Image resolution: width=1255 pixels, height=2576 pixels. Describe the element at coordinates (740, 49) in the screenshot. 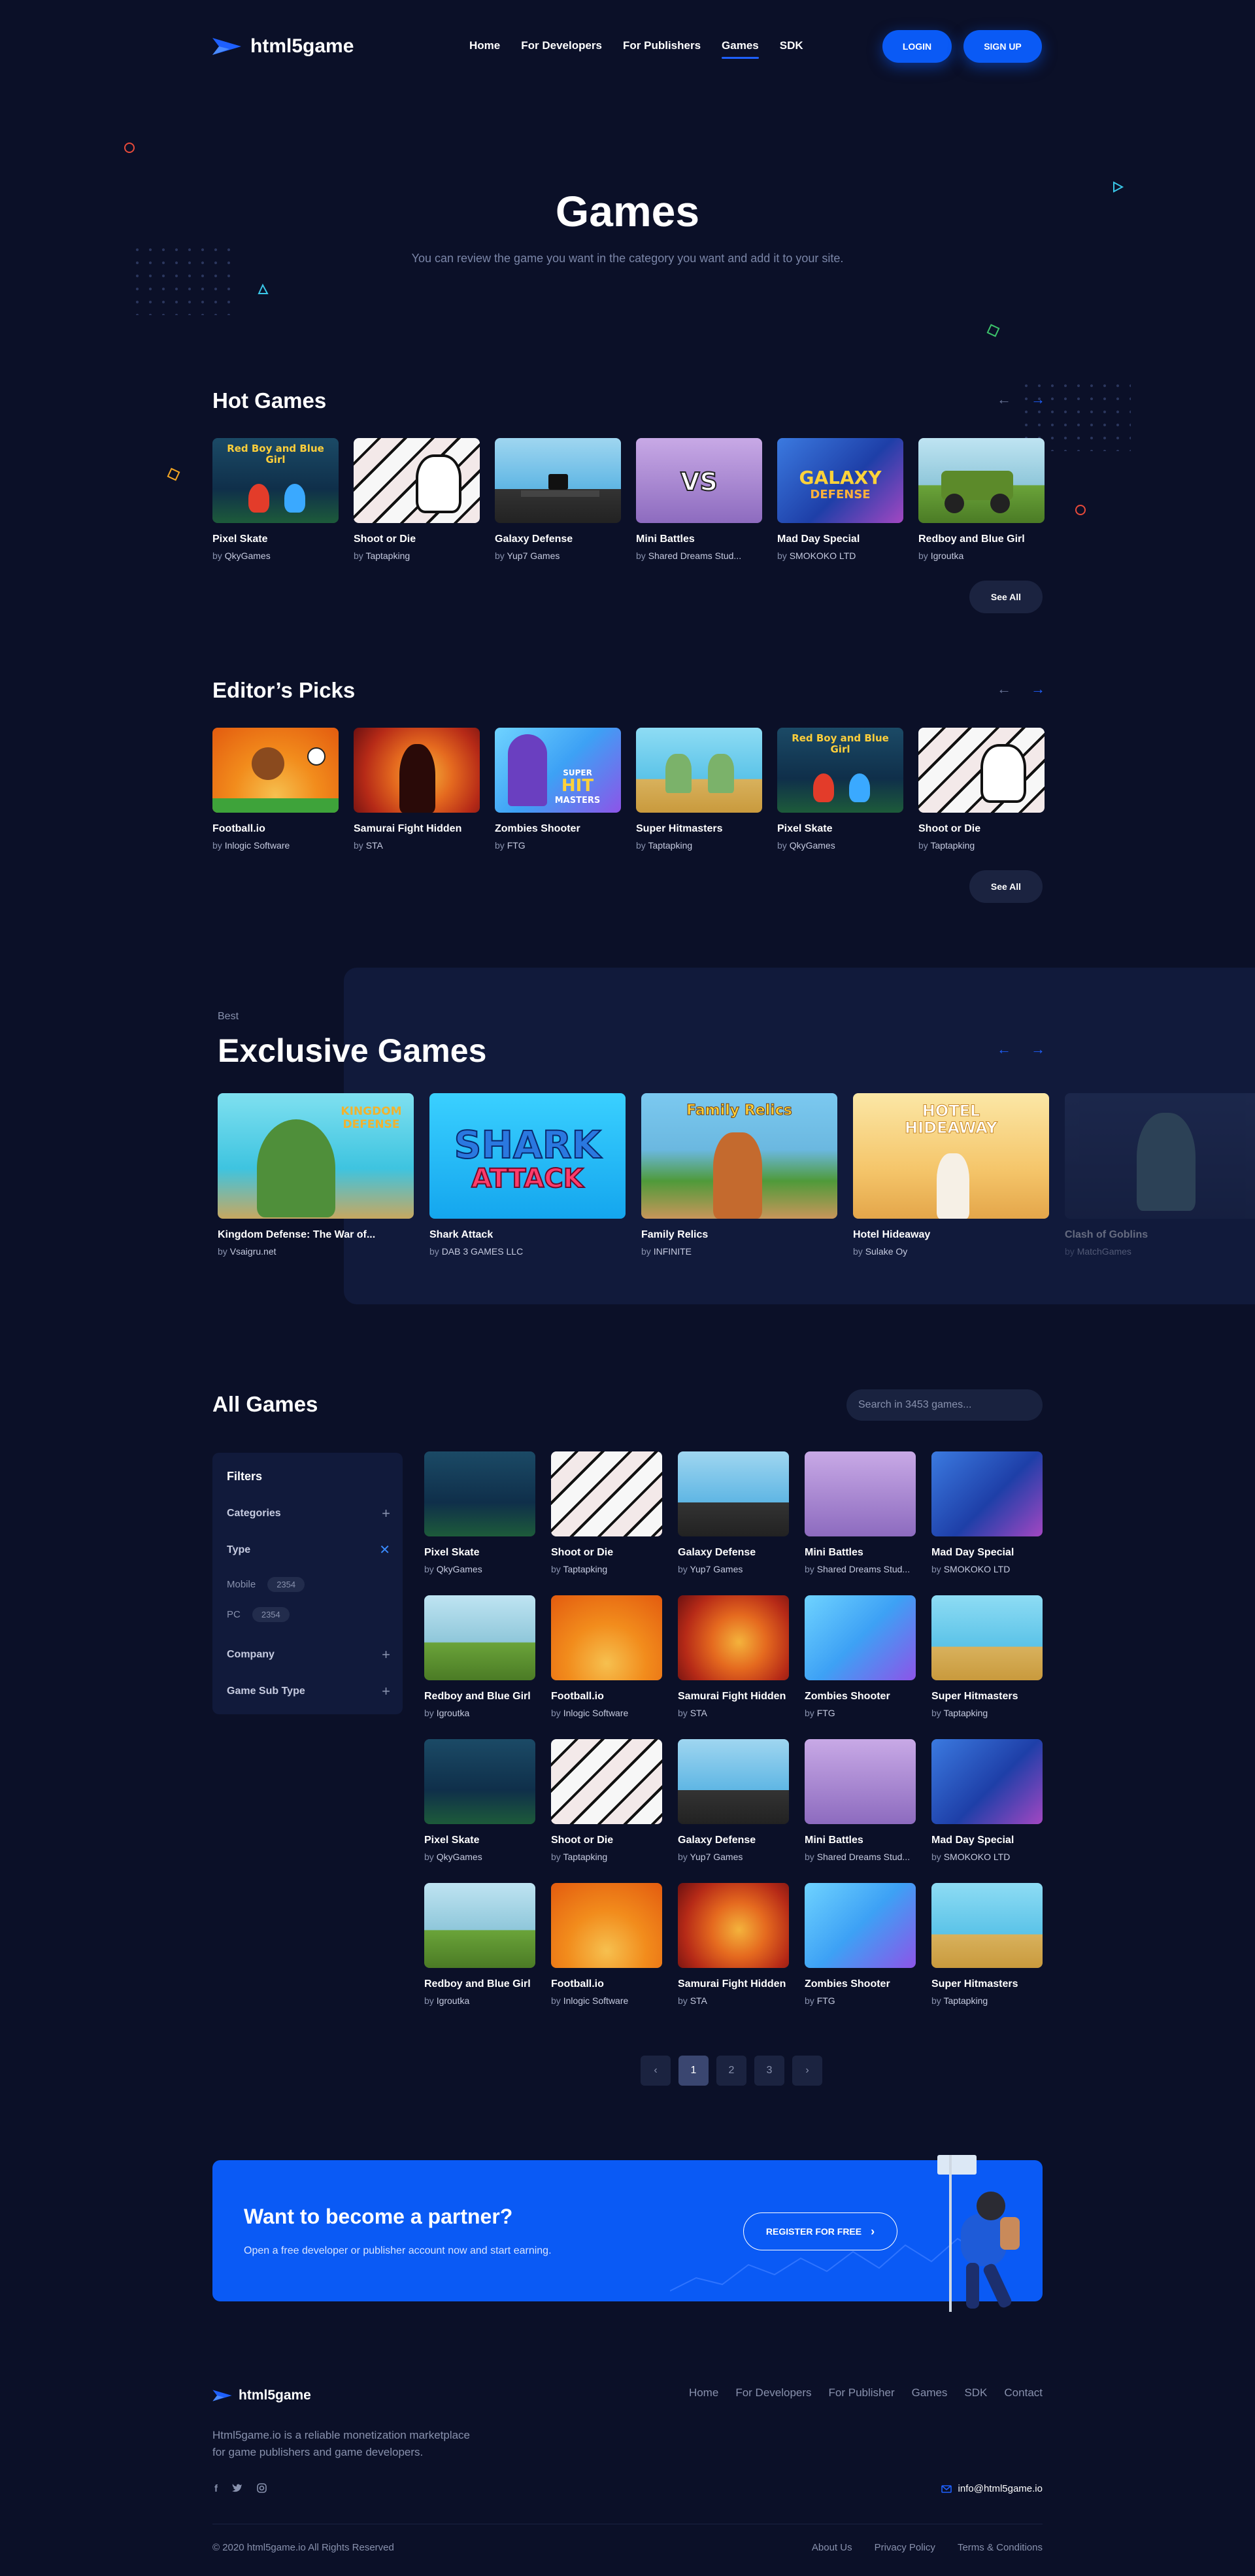

I see `nav-games: Games` at that location.